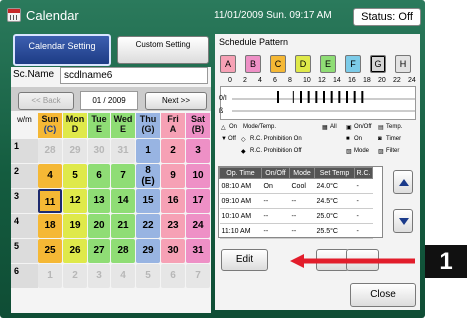 The width and height of the screenshot is (467, 322). Describe the element at coordinates (173, 125) in the screenshot. I see `day-header-fri: Fri A` at that location.